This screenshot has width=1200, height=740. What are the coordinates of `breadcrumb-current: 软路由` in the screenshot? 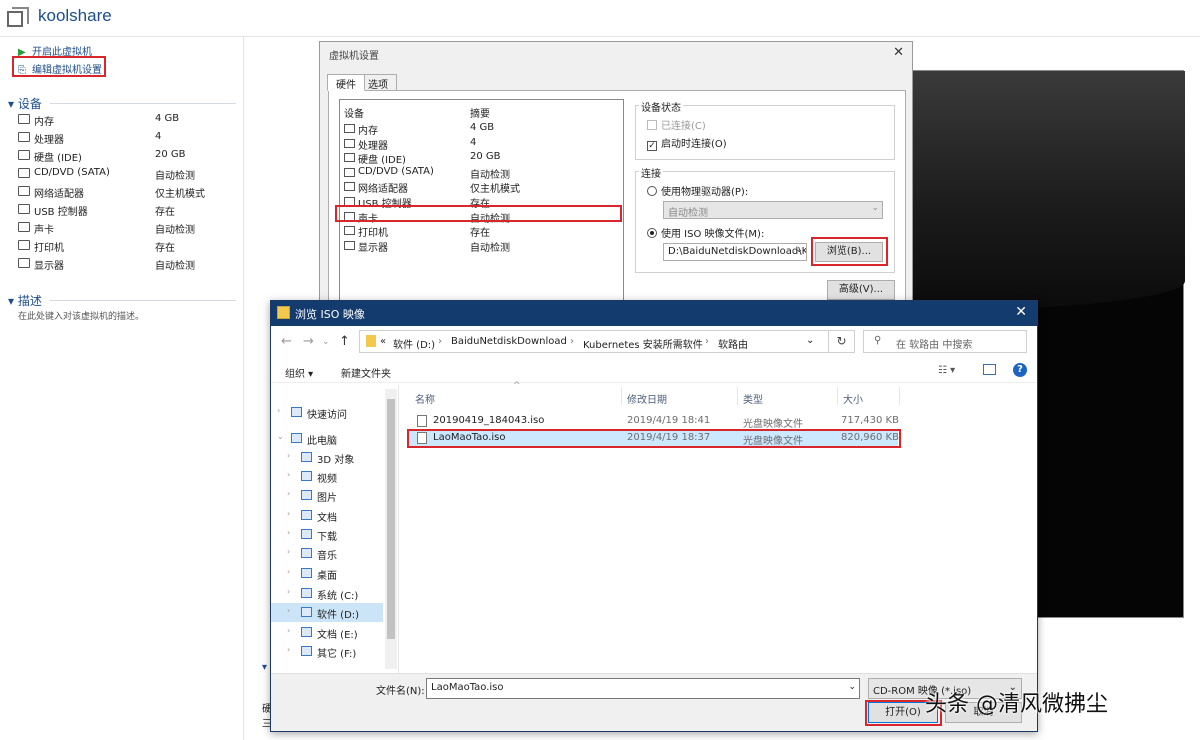 It's located at (733, 343).